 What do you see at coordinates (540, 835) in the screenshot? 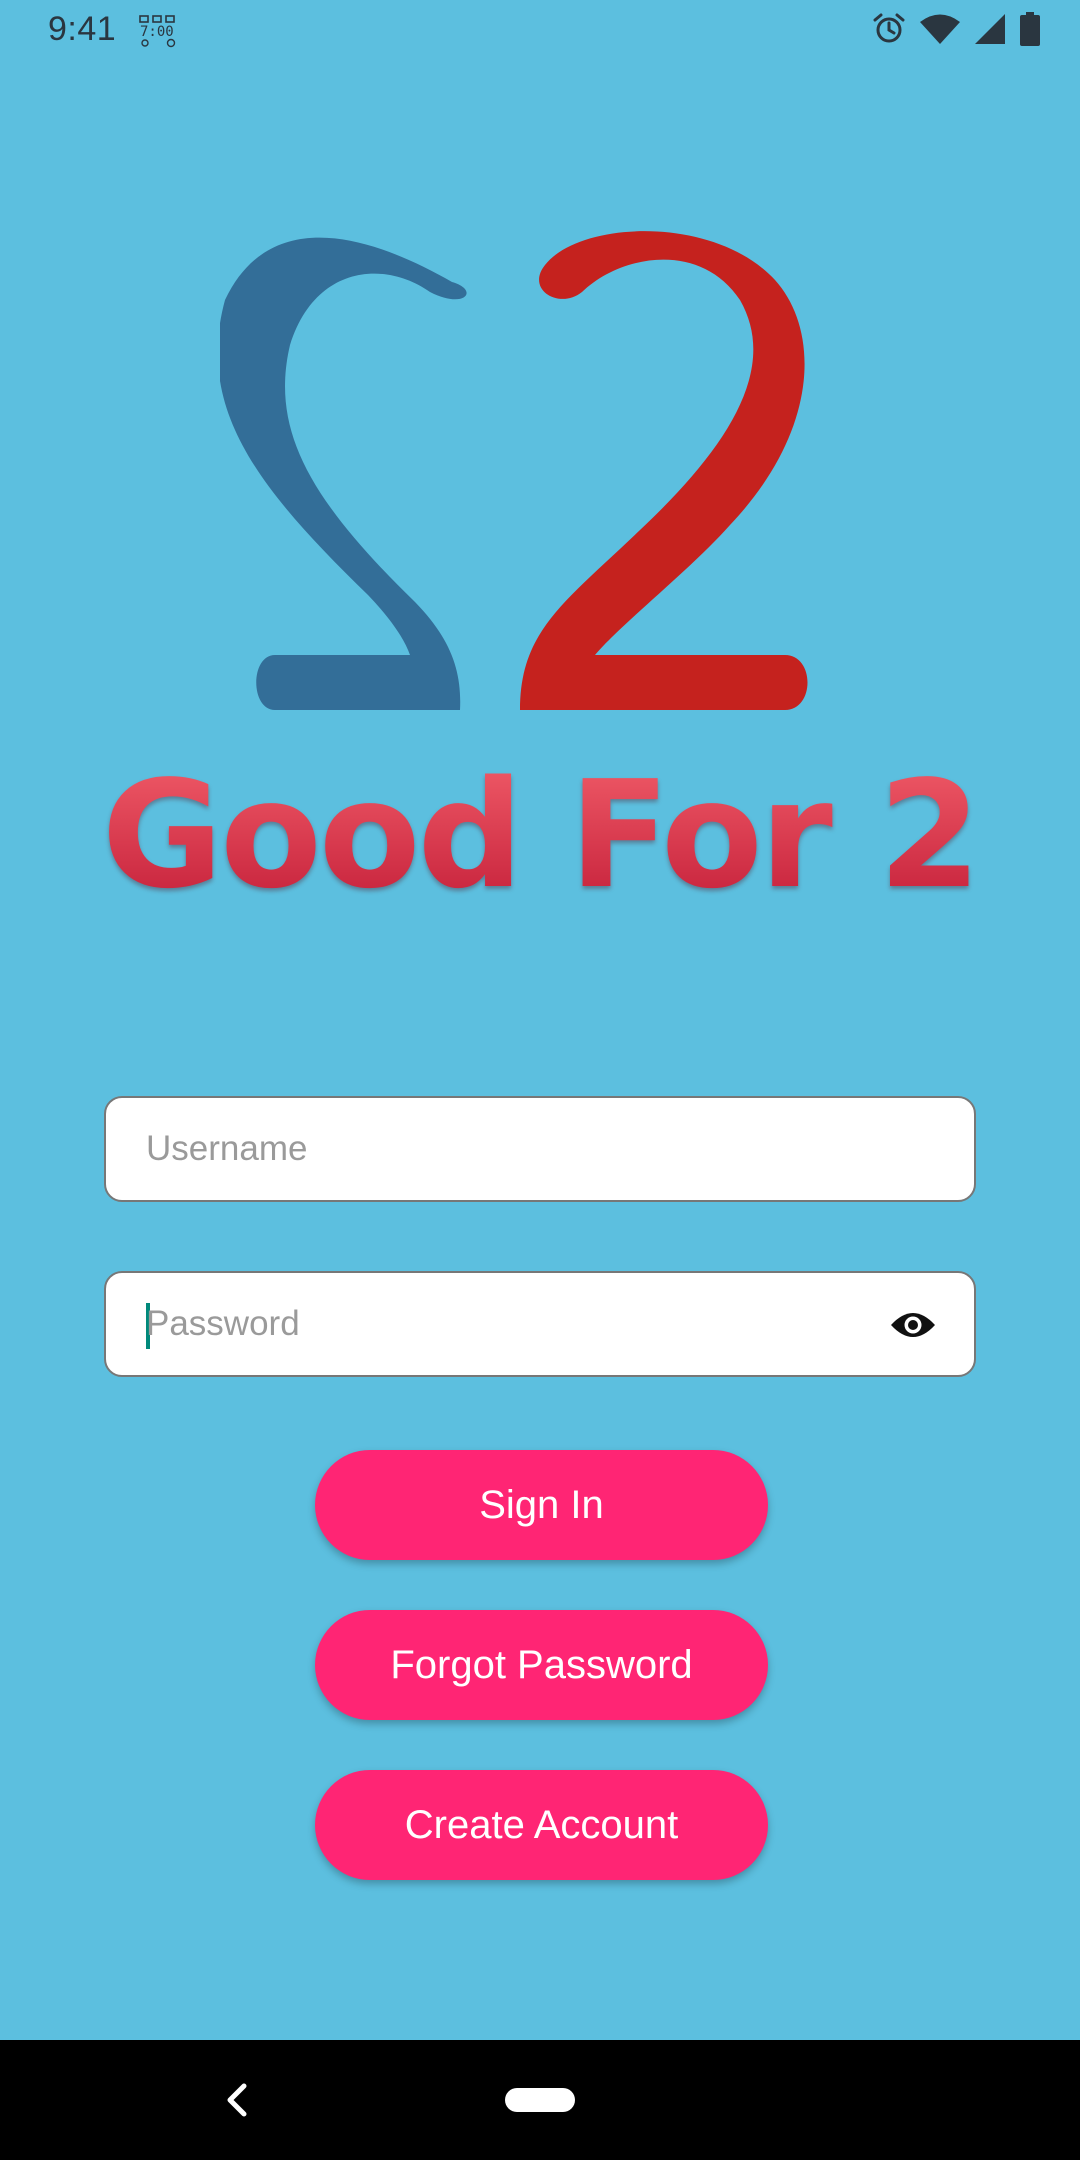
I see `brand-title: Good For 2` at bounding box center [540, 835].